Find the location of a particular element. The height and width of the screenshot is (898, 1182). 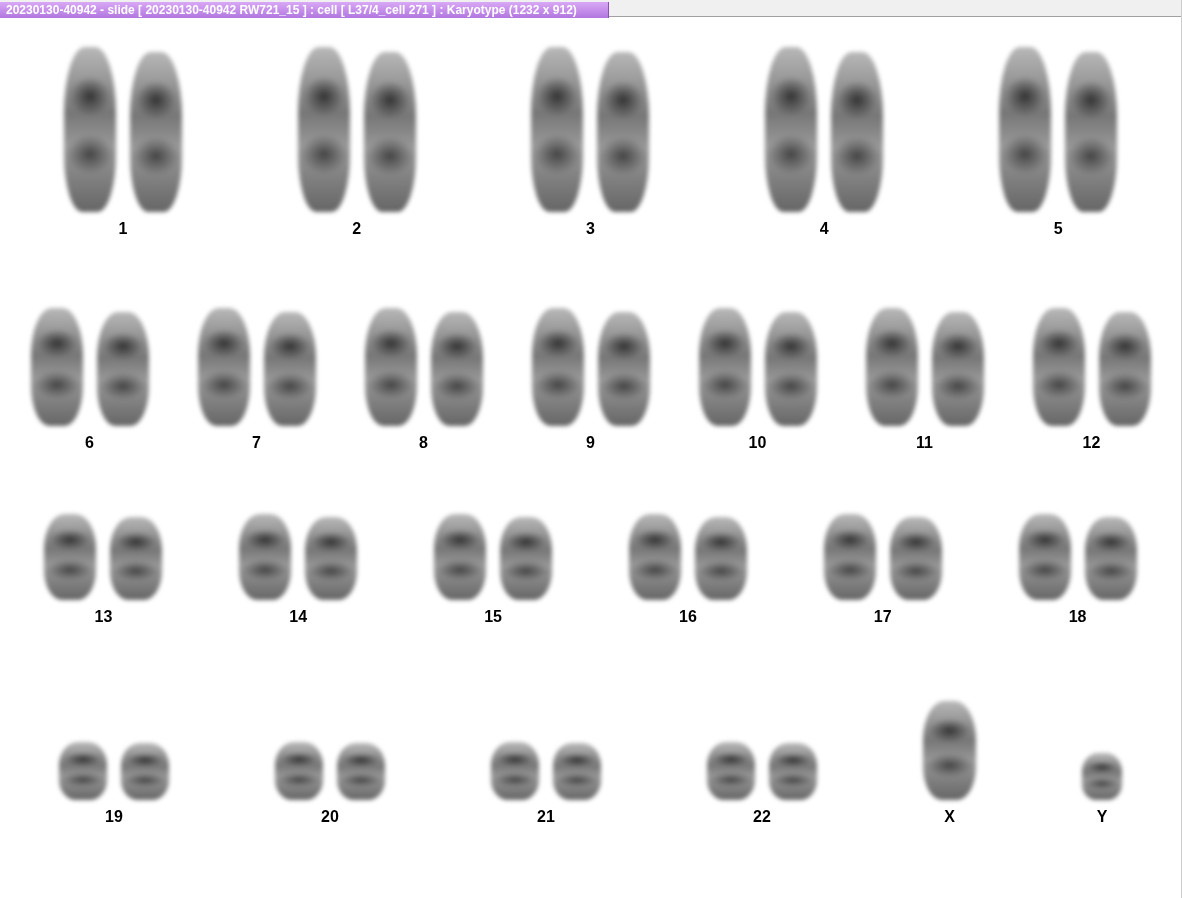

chromosome-label: 10 is located at coordinates (757, 443).